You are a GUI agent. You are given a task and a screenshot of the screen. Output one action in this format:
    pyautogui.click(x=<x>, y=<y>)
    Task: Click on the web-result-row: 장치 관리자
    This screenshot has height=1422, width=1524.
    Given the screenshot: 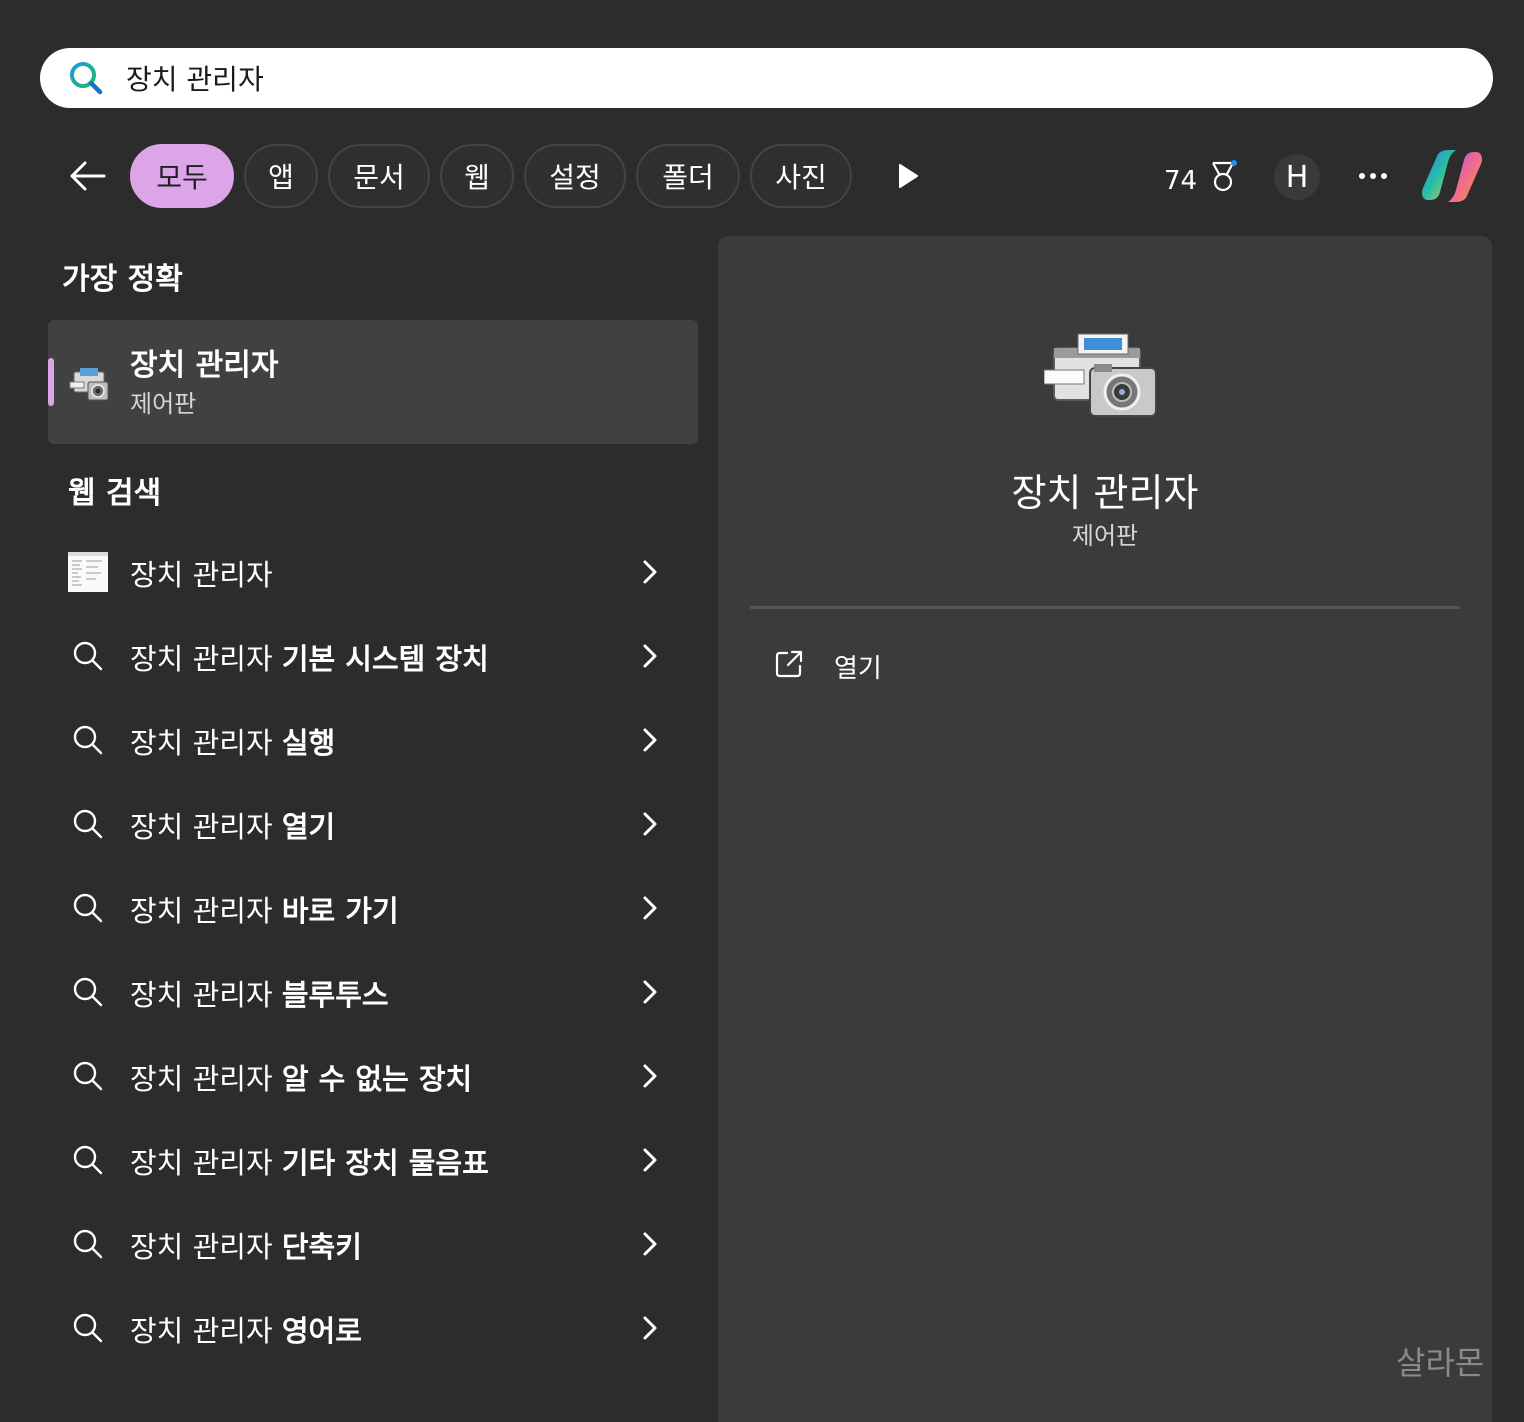 What is the action you would take?
    pyautogui.click(x=373, y=572)
    